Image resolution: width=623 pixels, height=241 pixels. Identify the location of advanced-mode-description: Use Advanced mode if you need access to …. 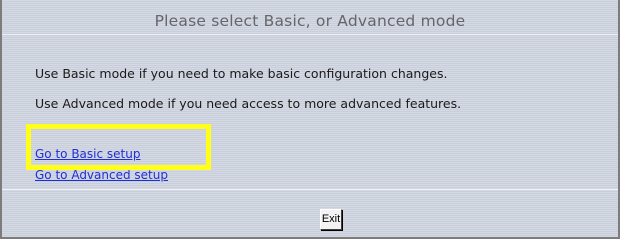
(248, 103).